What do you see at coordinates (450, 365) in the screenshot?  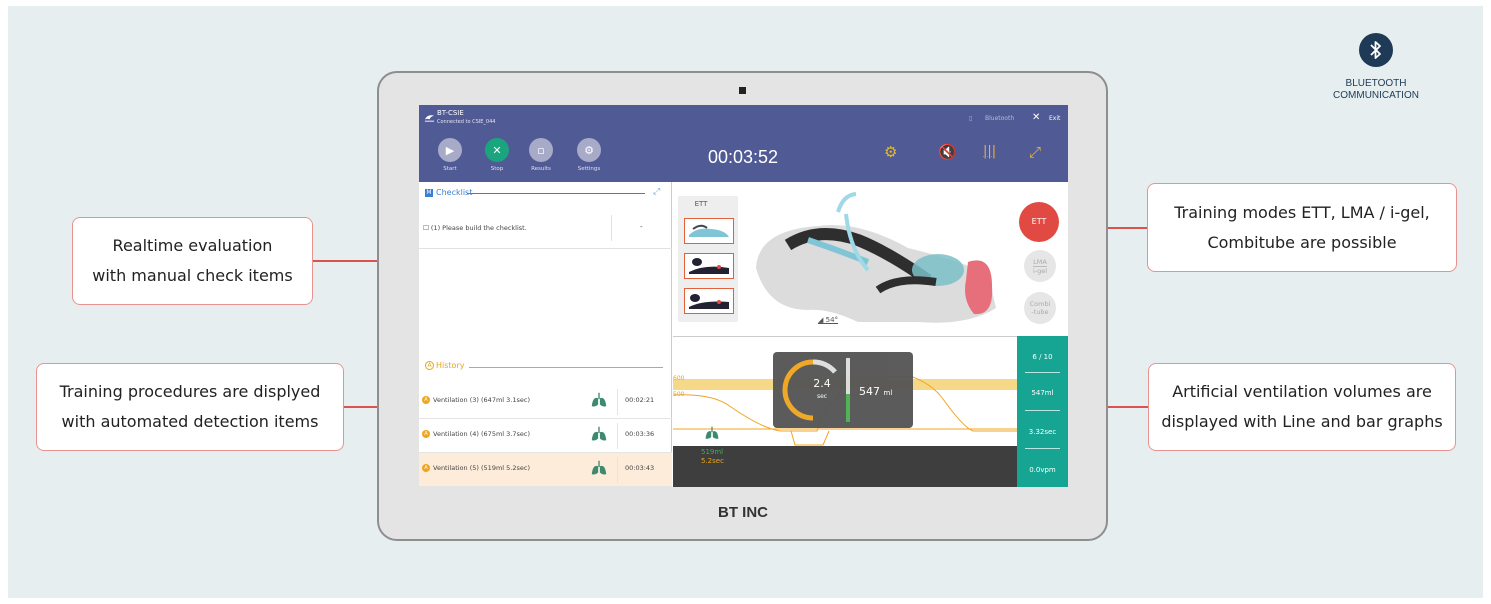 I see `history-title: History` at bounding box center [450, 365].